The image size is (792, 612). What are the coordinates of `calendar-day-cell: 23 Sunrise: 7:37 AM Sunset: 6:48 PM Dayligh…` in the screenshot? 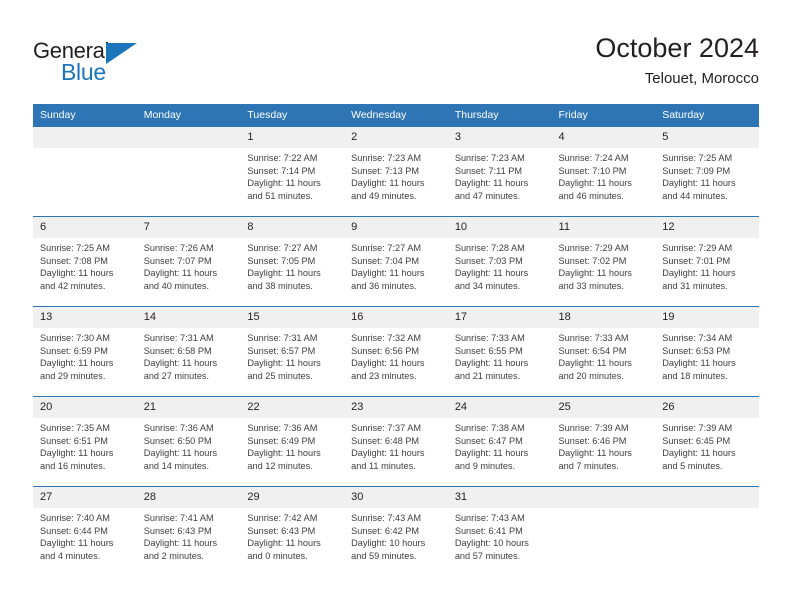 It's located at (396, 441).